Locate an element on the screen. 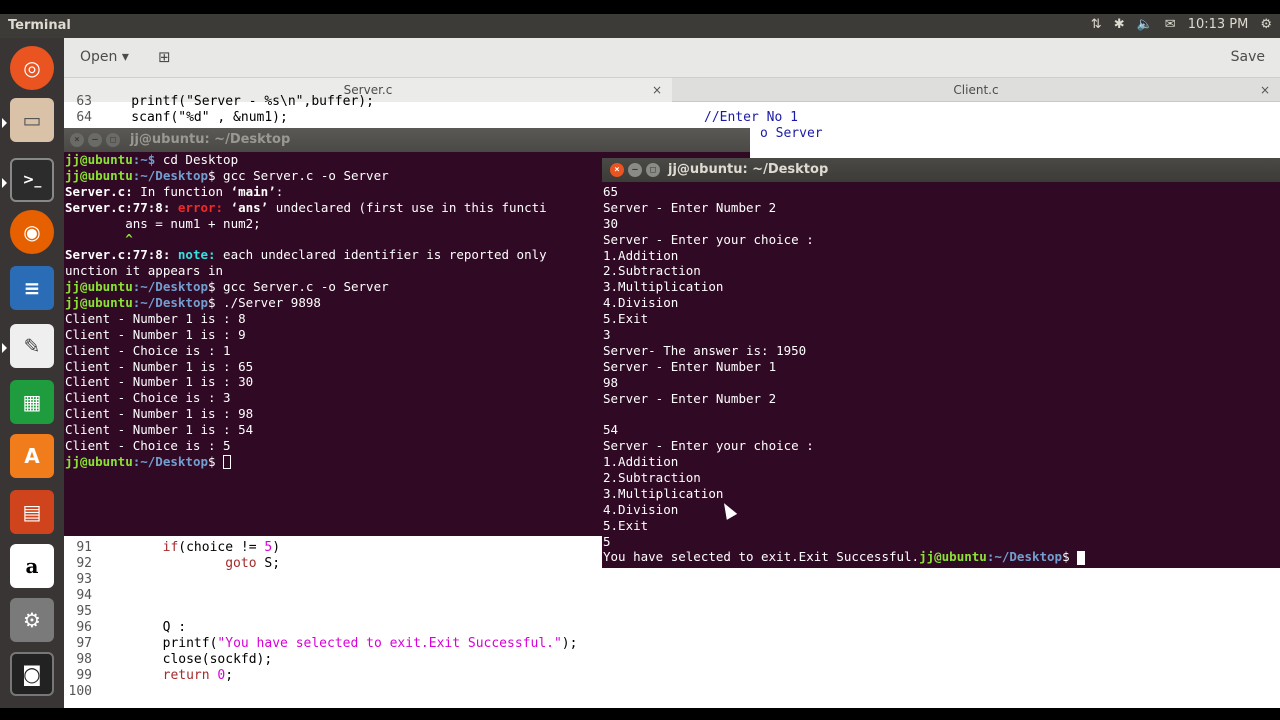  libreoffice-calc-icon: ▦ is located at coordinates (32, 402).